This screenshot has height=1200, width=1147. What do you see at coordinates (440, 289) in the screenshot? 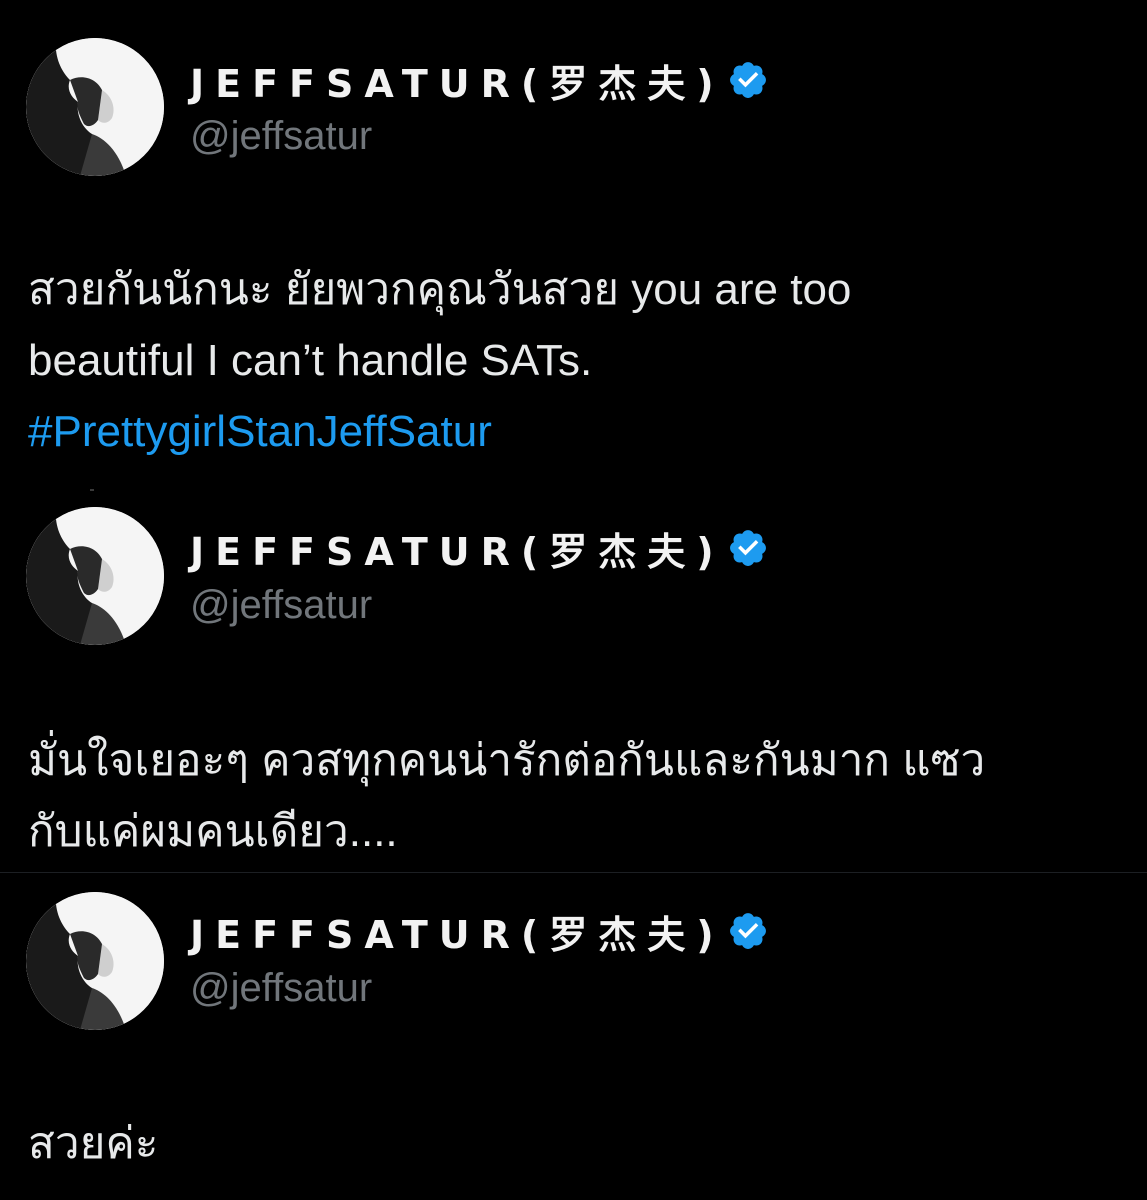
I see `tweet-text-line: สวยกันนักนะ ยัยพวกคุณวันสวย you are too` at bounding box center [440, 289].